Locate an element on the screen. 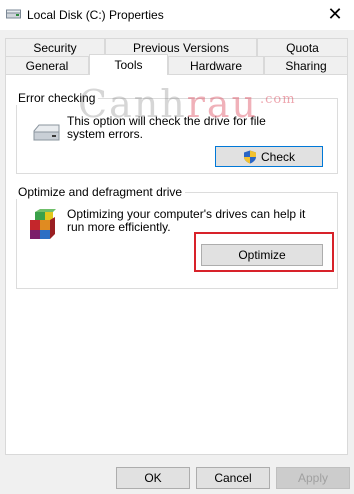 This screenshot has height=494, width=354. optimize-highlight-box is located at coordinates (264, 252).